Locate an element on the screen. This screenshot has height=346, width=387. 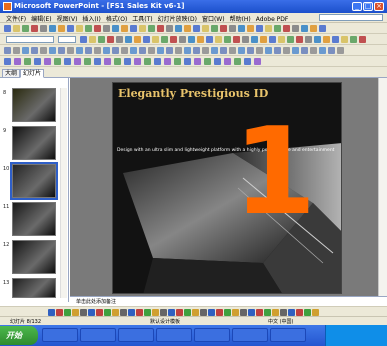
tab-slides: 幻灯片 is located at coordinates (32, 73).